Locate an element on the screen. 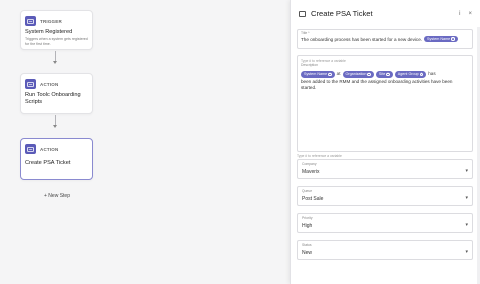 This screenshot has width=480, height=284. description-label: Description is located at coordinates (309, 65).